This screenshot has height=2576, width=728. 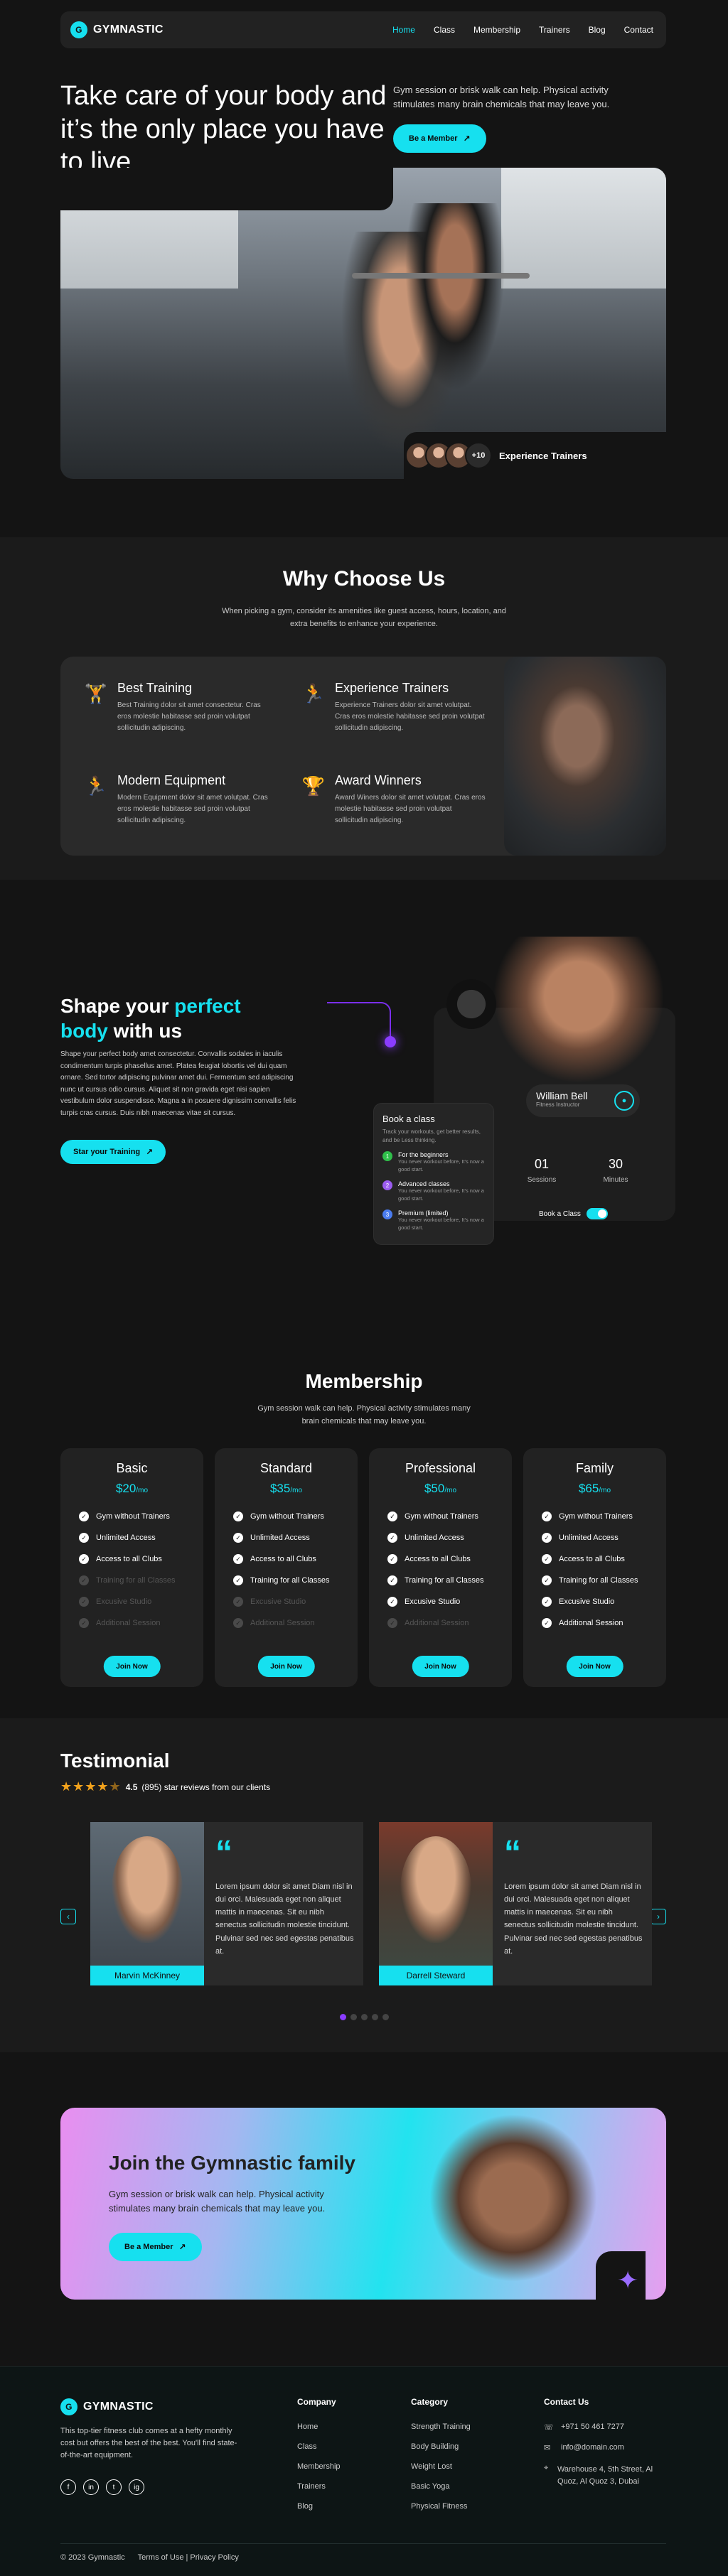 What do you see at coordinates (114, 2487) in the screenshot?
I see `twitter-icon: t` at bounding box center [114, 2487].